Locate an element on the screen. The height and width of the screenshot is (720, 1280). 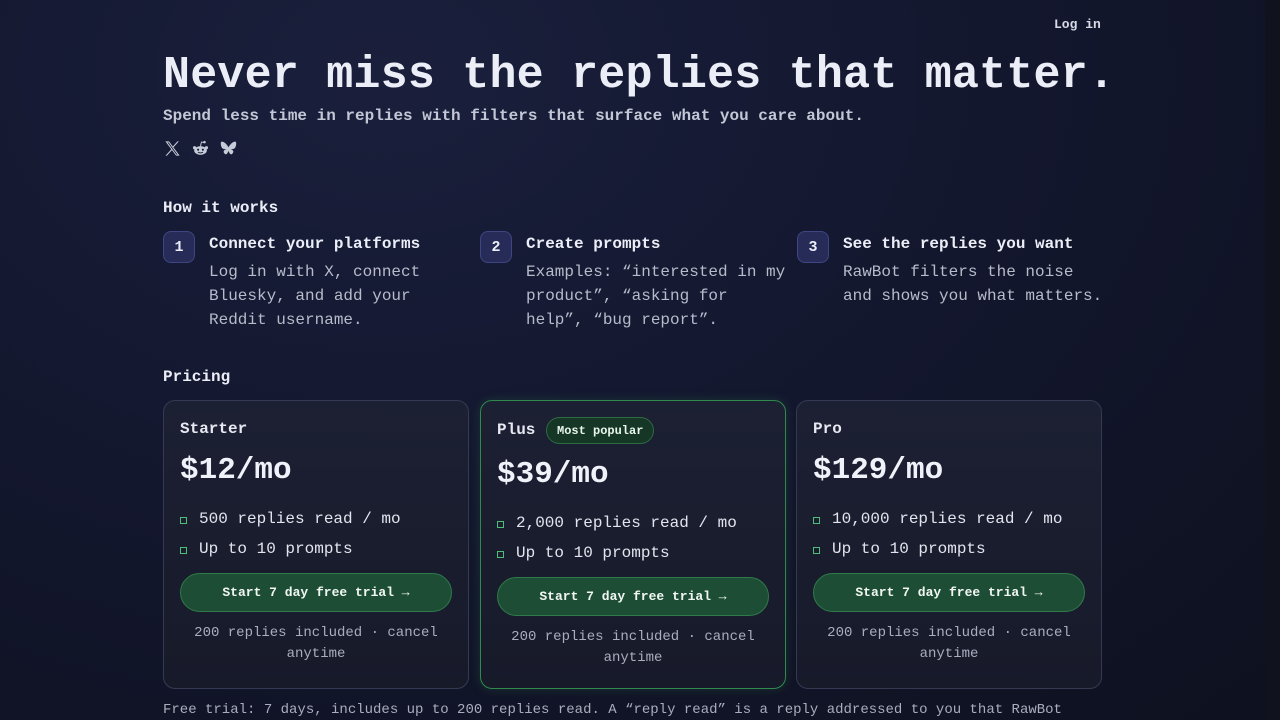
step-title: Create prompts is located at coordinates (593, 244).